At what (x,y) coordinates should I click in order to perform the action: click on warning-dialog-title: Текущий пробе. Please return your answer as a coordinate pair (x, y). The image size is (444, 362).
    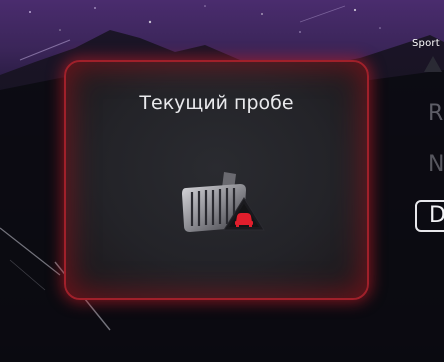
    Looking at the image, I should click on (216, 103).